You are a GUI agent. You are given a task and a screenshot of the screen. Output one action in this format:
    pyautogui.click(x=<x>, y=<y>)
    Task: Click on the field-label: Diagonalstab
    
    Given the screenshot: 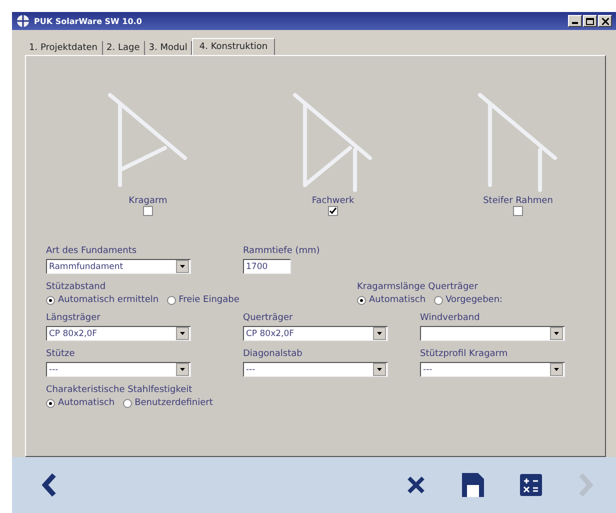 What is the action you would take?
    pyautogui.click(x=273, y=354)
    